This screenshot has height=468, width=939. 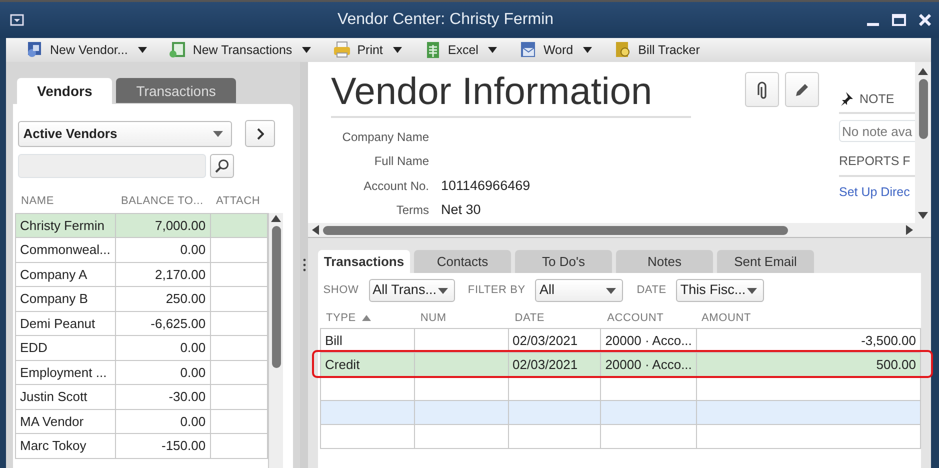 I want to click on filter-label: FILTER BY, so click(x=497, y=290).